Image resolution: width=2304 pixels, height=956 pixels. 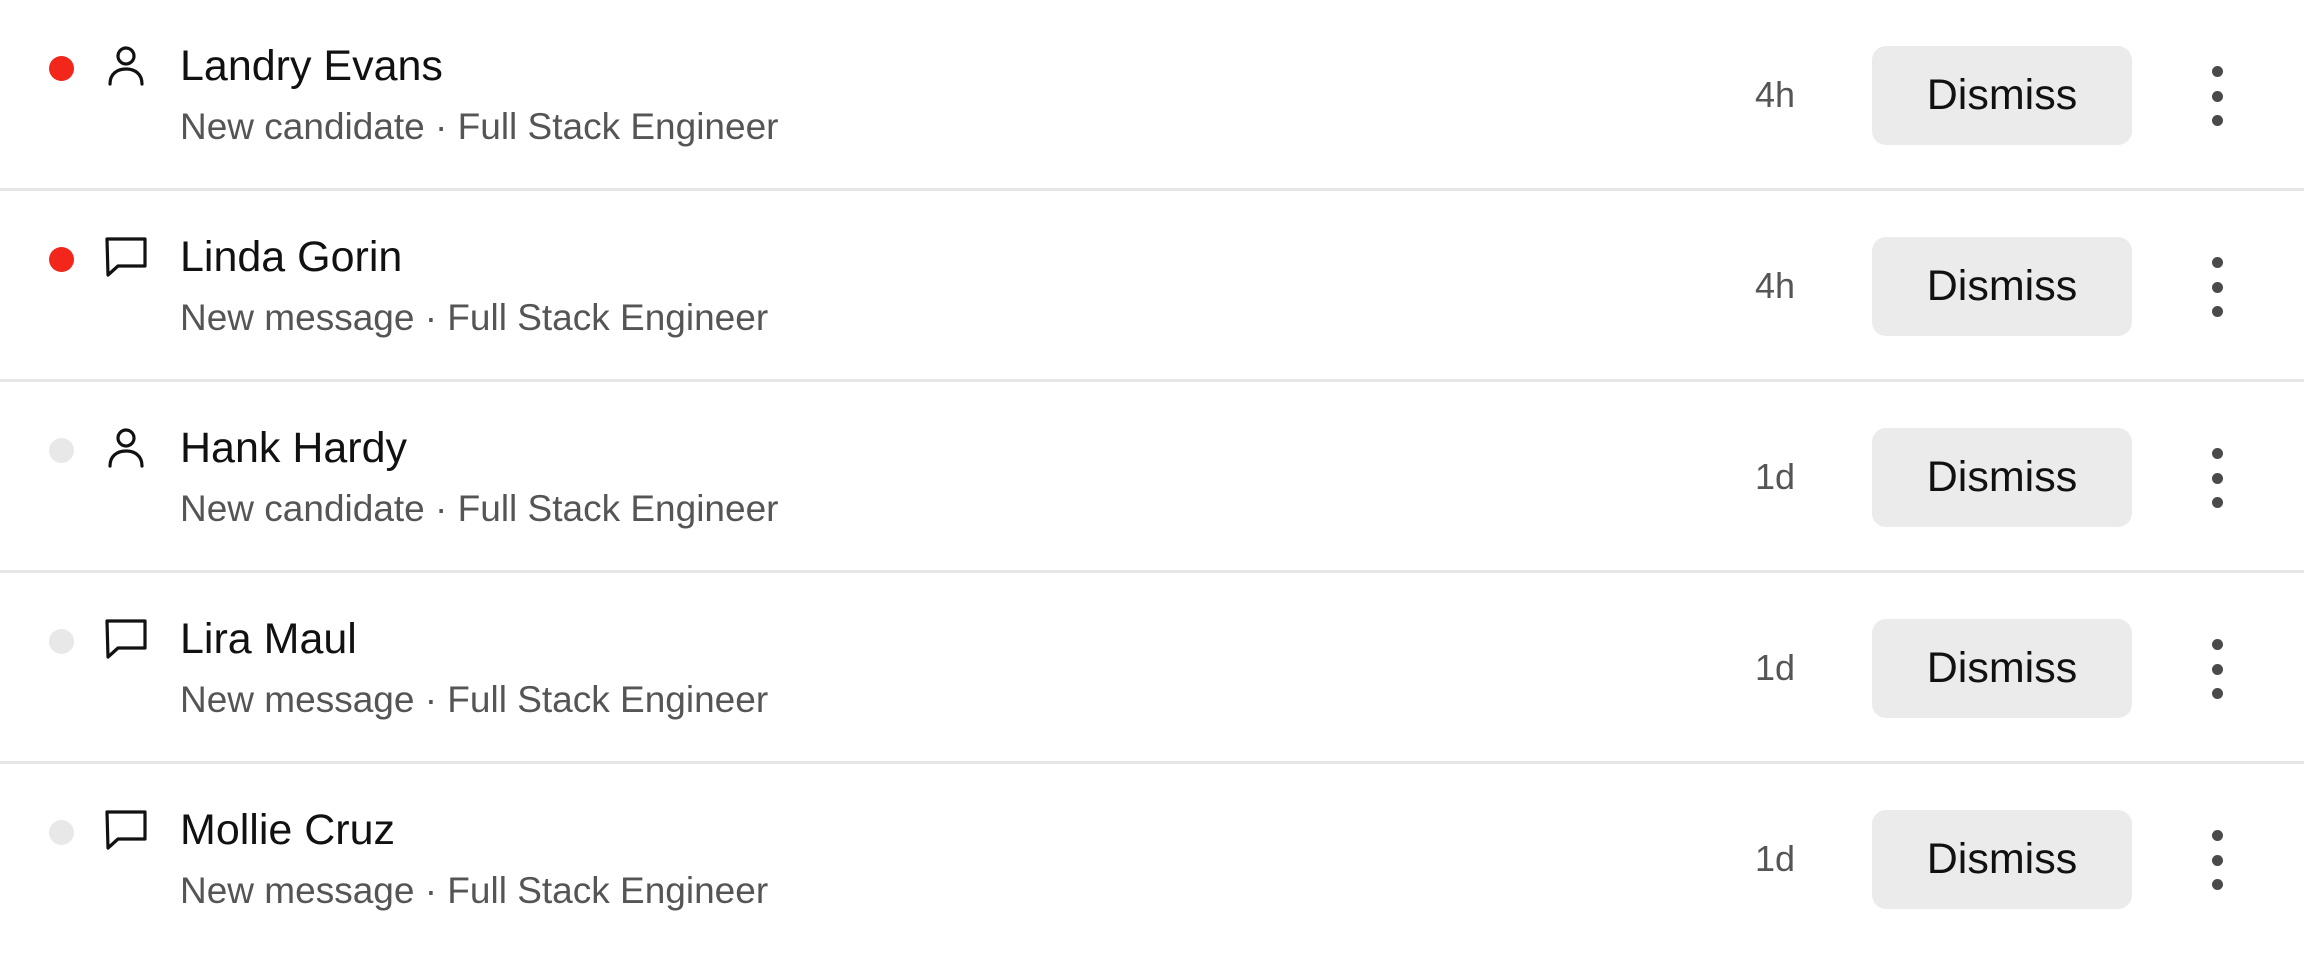 I want to click on notification-name: Landry Evans, so click(x=311, y=66).